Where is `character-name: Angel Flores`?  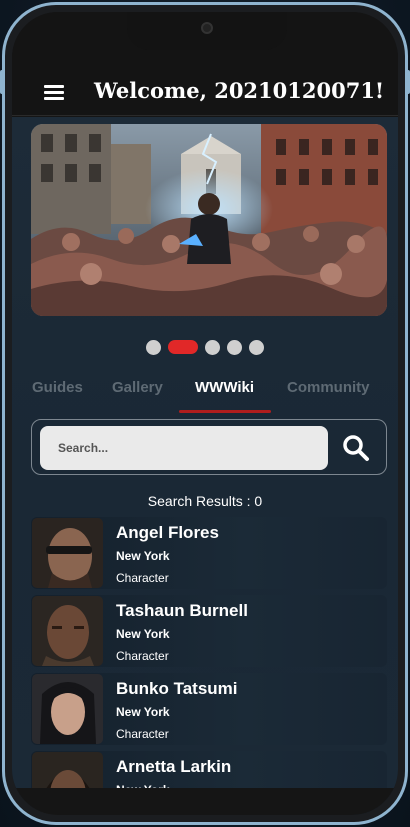
character-name: Angel Flores is located at coordinates (167, 532).